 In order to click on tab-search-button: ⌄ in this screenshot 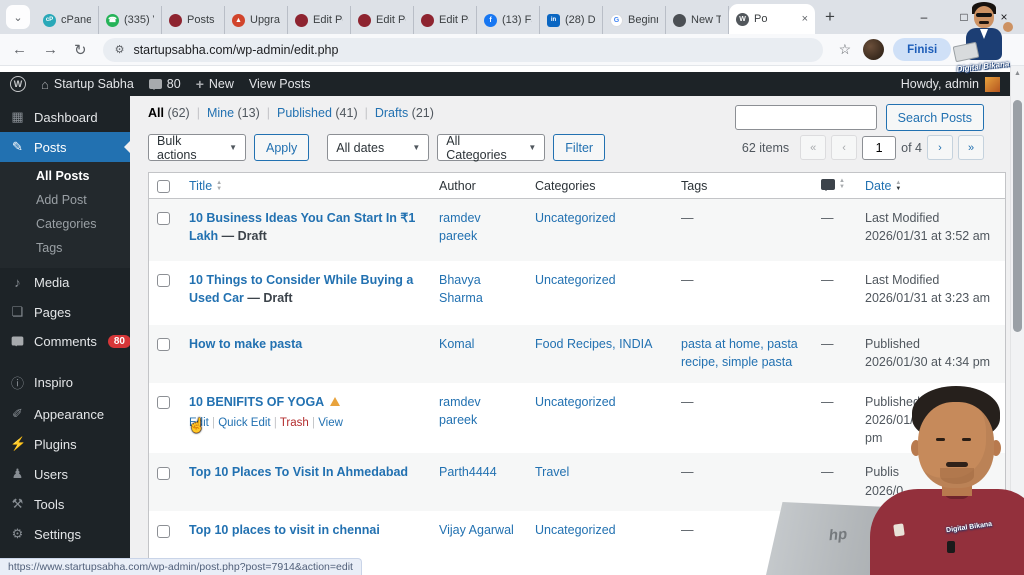, I will do `click(18, 17)`.